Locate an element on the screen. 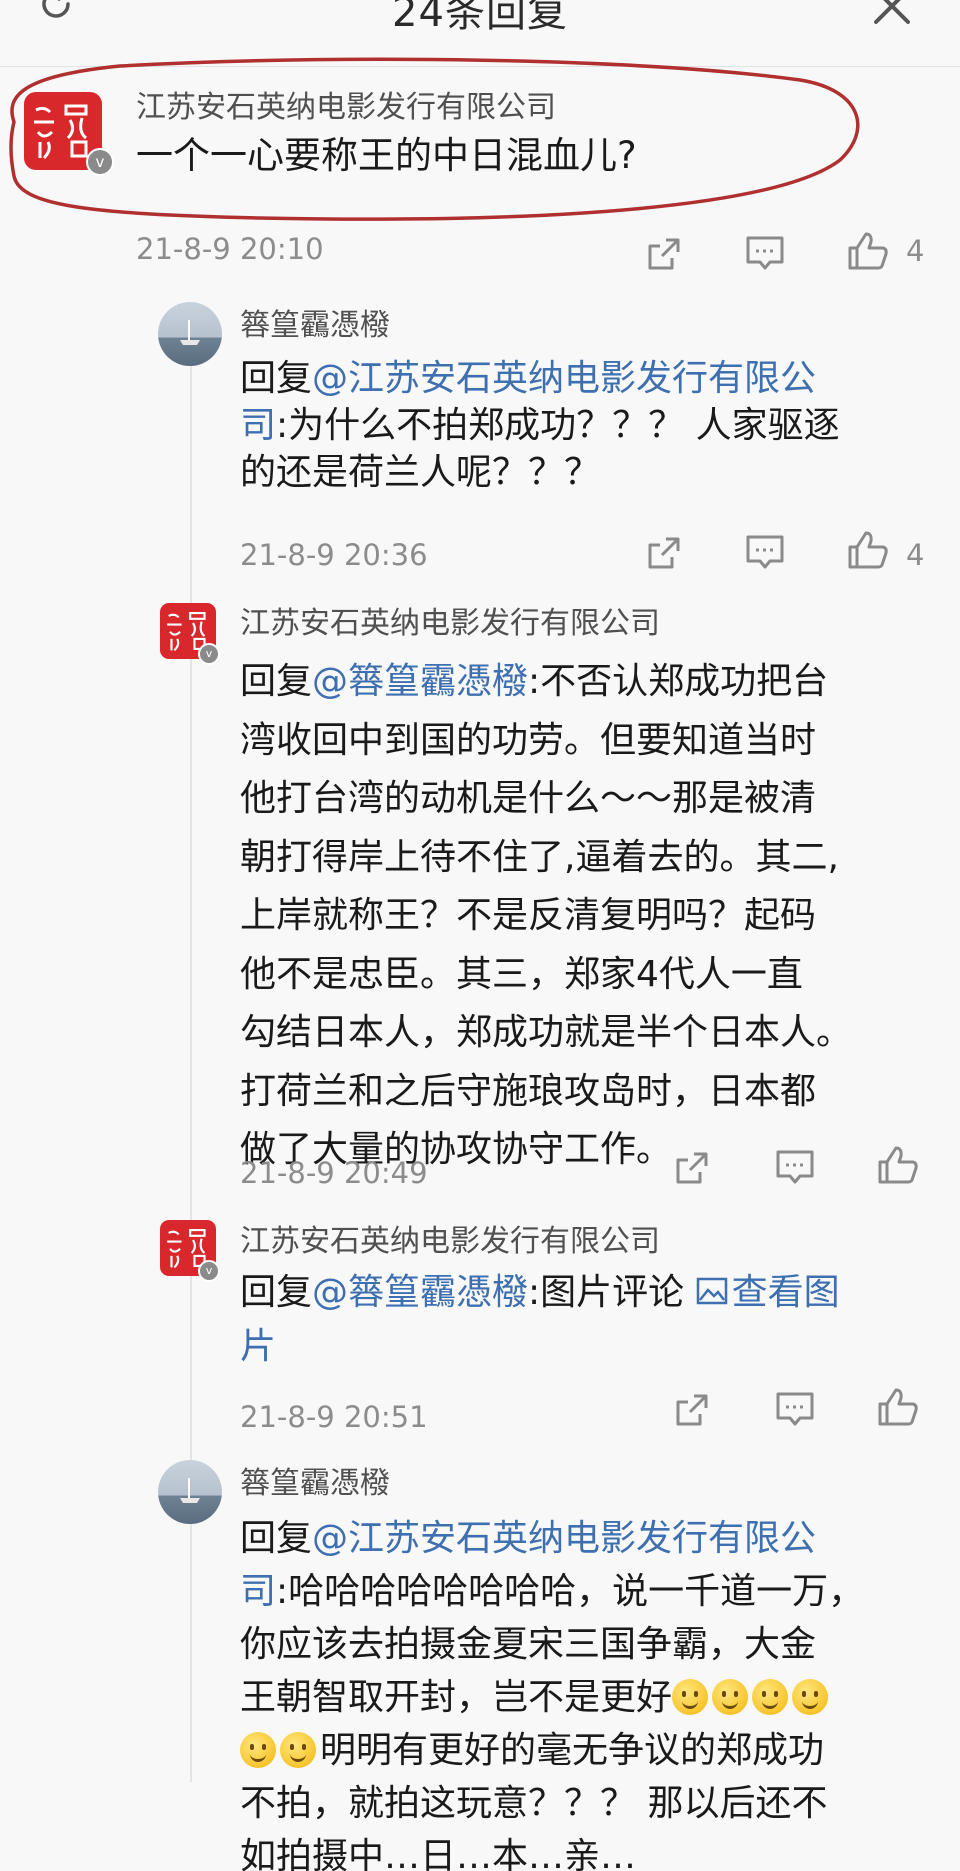  view-image-link-text: 查看图 is located at coordinates (786, 1292).